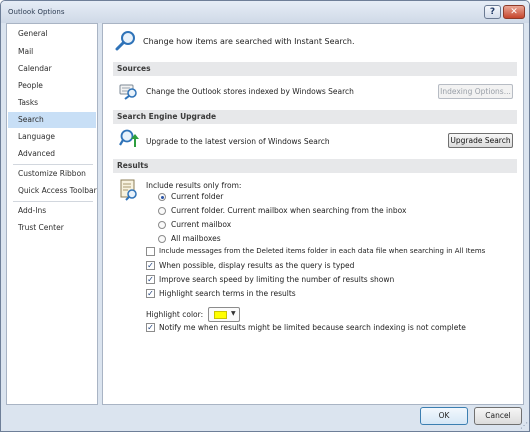 This screenshot has width=530, height=432. Describe the element at coordinates (315, 69) in the screenshot. I see `sources-header: Sources` at that location.